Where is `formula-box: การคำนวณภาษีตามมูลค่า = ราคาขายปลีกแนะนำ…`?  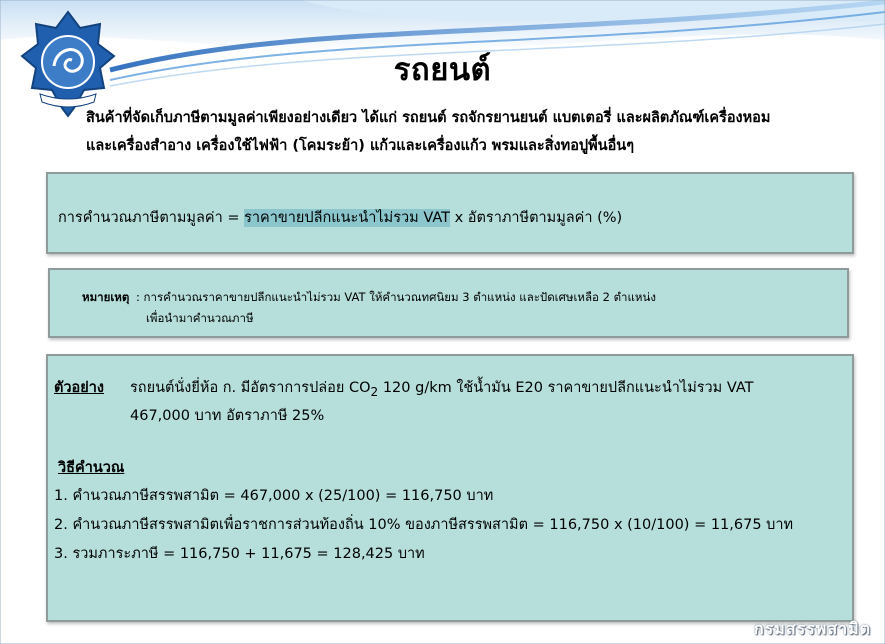
formula-box: การคำนวณภาษีตามมูลค่า = ราคาขายปลีกแนะนำ… is located at coordinates (450, 213).